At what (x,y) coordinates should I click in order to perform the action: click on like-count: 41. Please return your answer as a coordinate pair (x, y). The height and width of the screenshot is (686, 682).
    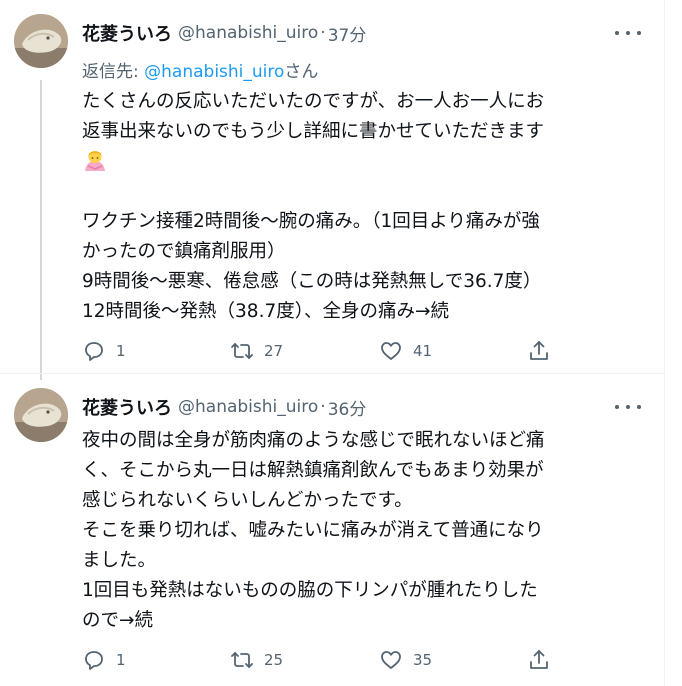
    Looking at the image, I should click on (423, 351).